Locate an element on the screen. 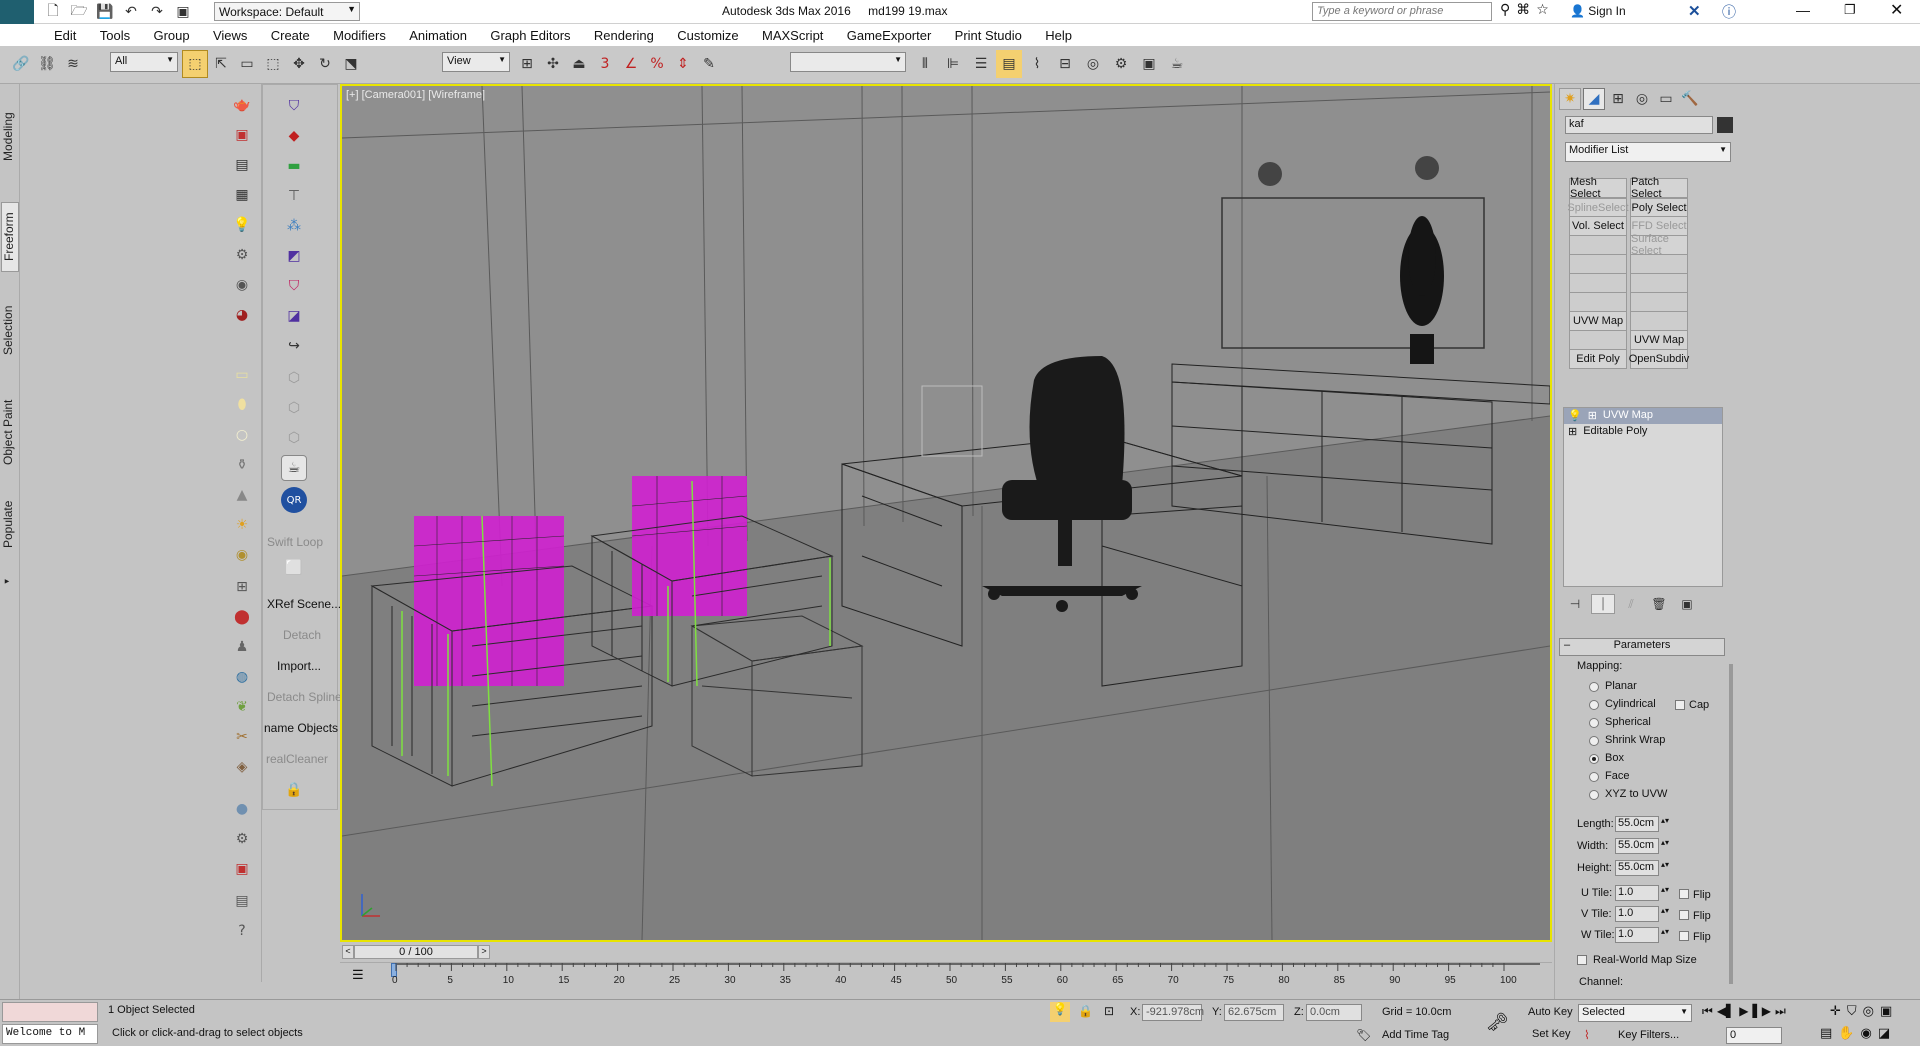 Image resolution: width=1920 pixels, height=1046 pixels. walkthrough-icon: ◉ is located at coordinates (1865, 1033).